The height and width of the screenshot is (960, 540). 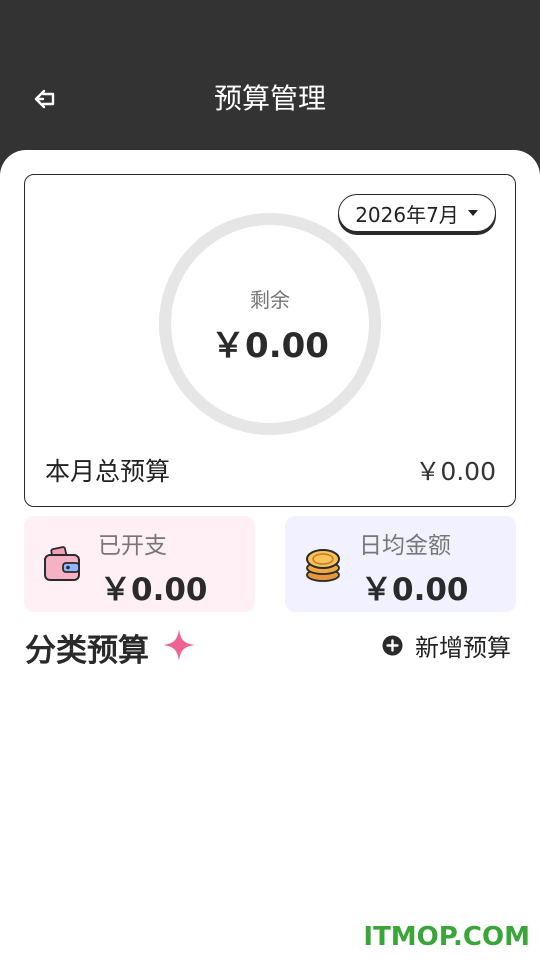 I want to click on monthly-total-value: ￥0.00, so click(x=455, y=471).